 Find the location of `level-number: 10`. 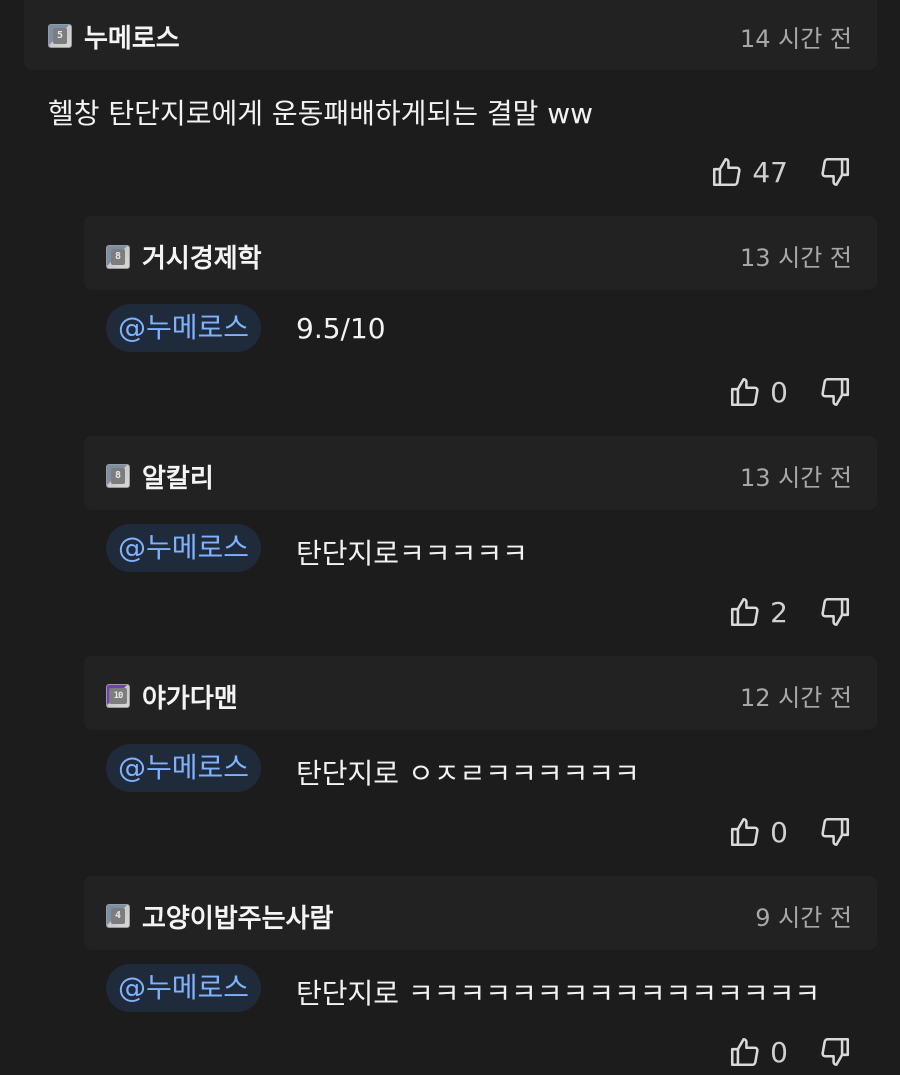

level-number: 10 is located at coordinates (118, 696).